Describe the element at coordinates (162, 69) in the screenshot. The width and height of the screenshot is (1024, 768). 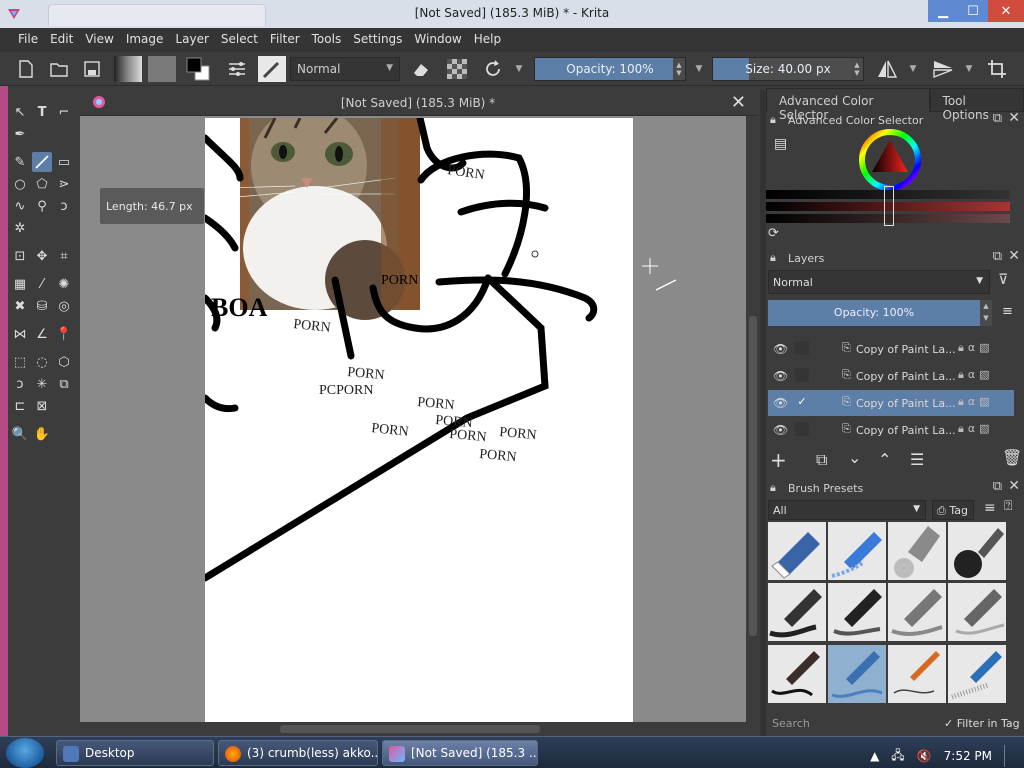
I see `pattern-preset-icon` at that location.